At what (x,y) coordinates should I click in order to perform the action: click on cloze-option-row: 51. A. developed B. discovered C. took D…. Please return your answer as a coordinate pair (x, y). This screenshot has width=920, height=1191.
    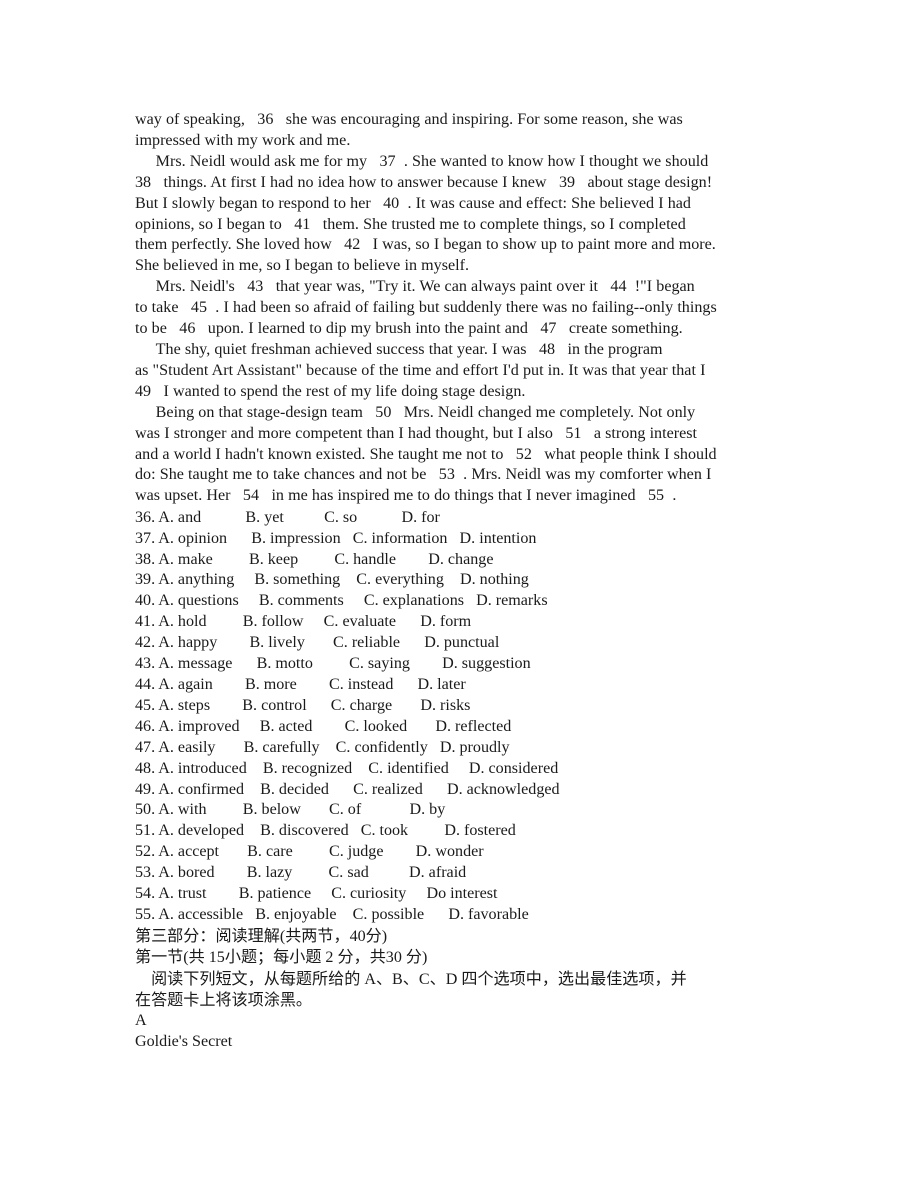
    Looking at the image, I should click on (325, 831).